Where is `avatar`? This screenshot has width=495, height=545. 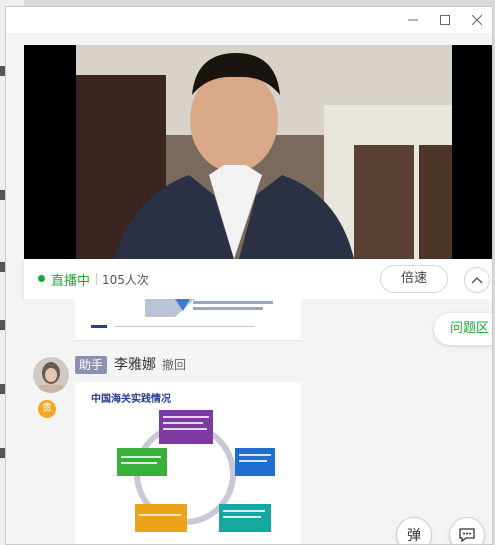 avatar is located at coordinates (51, 375).